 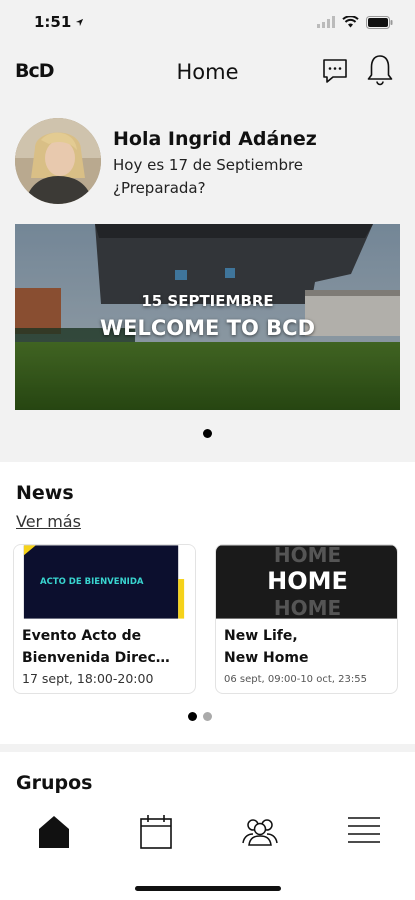 I want to click on news-card-date: 17 sept, 18:00-20:00, so click(x=88, y=678).